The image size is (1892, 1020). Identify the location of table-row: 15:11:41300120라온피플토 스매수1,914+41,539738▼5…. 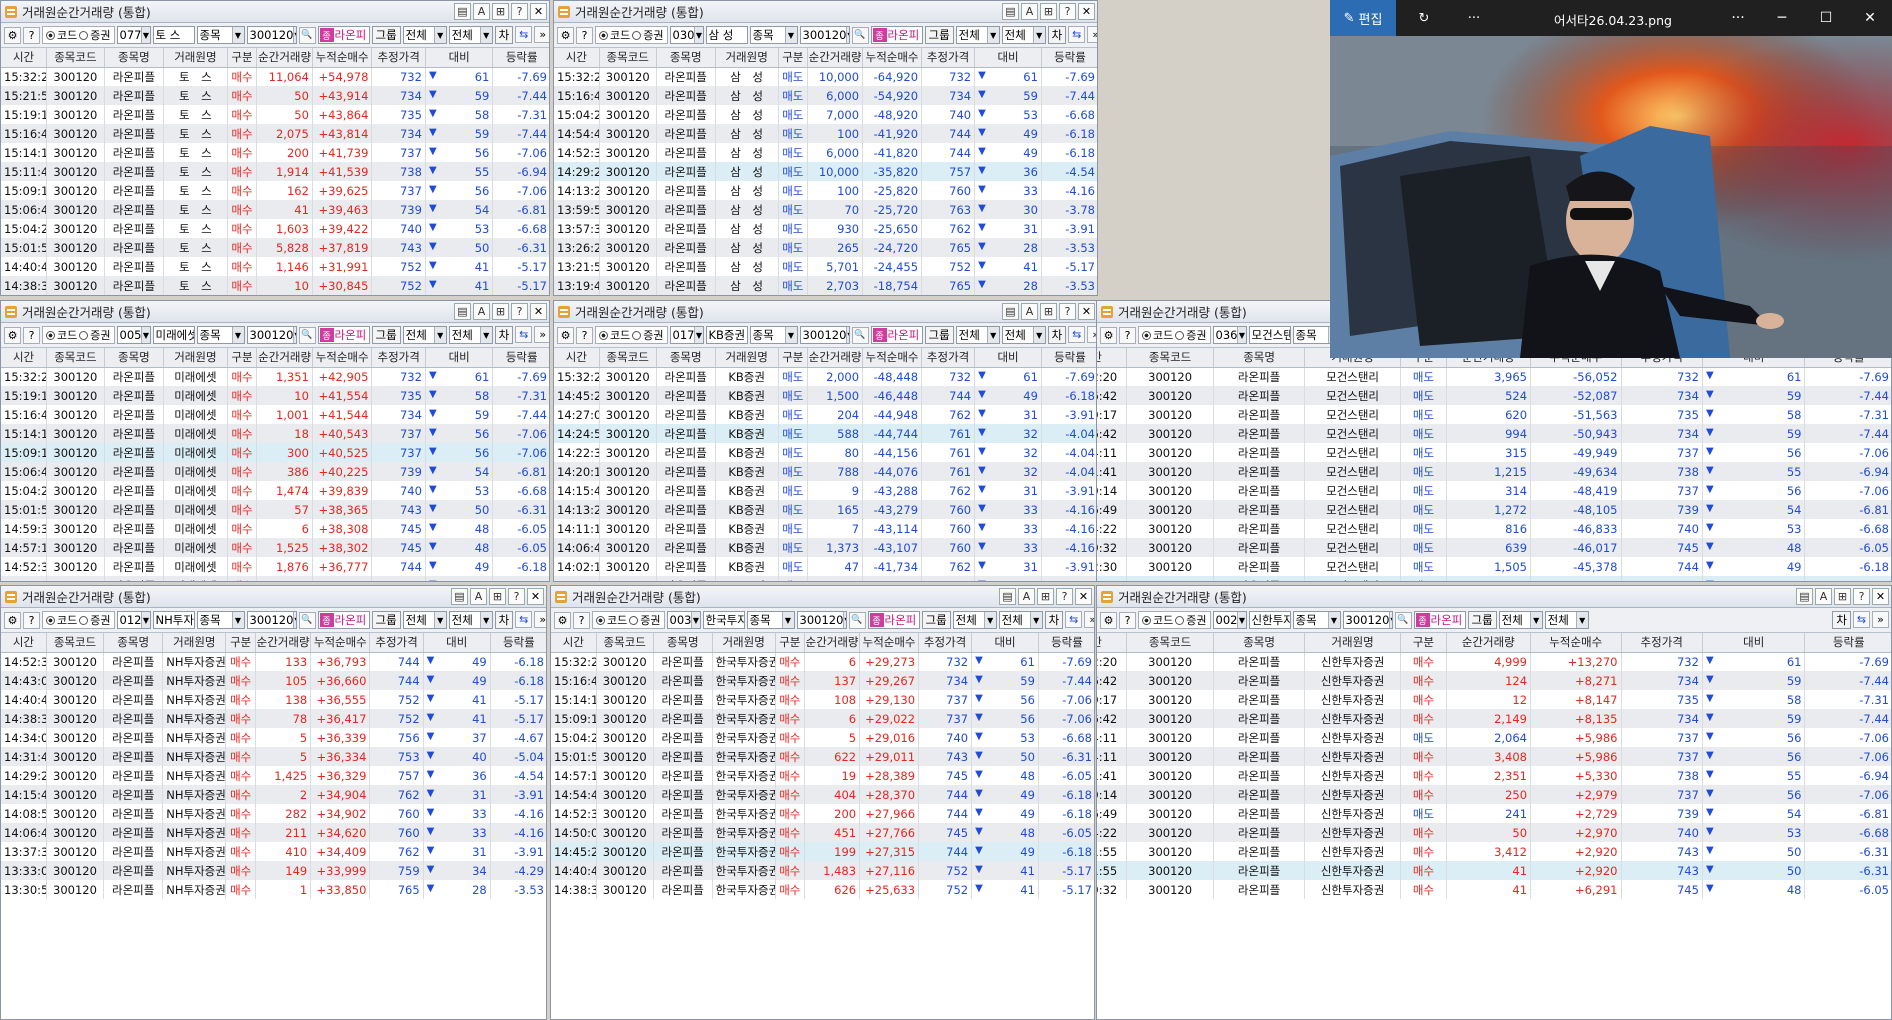
(275, 171).